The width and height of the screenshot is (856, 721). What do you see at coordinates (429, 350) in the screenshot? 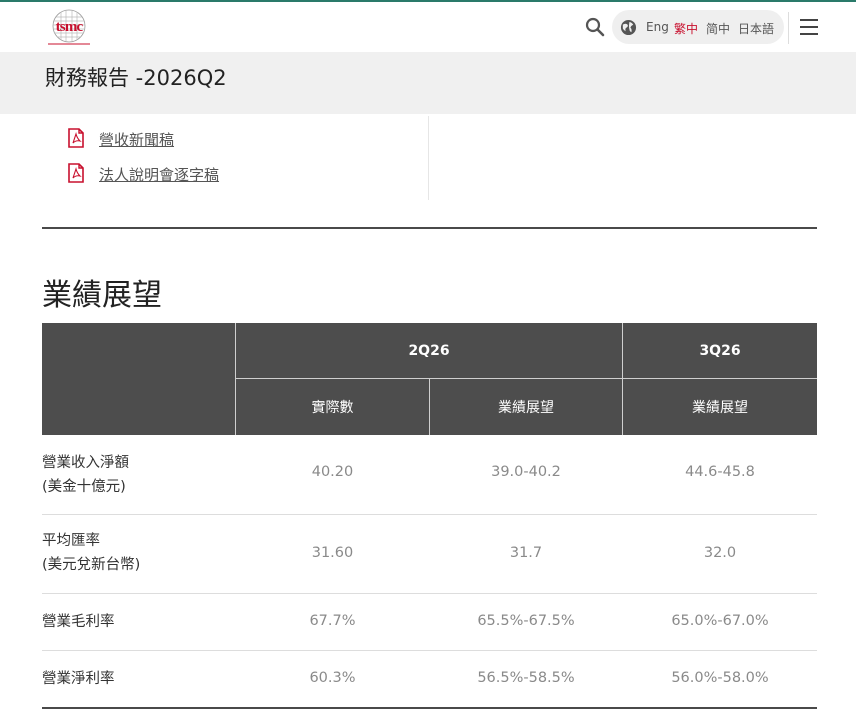
I see `header-2q26: 2Q26` at bounding box center [429, 350].